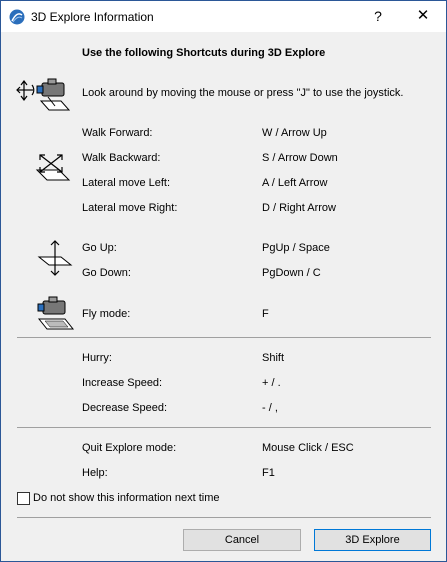  What do you see at coordinates (43, 94) in the screenshot?
I see `look-around-camera-icon` at bounding box center [43, 94].